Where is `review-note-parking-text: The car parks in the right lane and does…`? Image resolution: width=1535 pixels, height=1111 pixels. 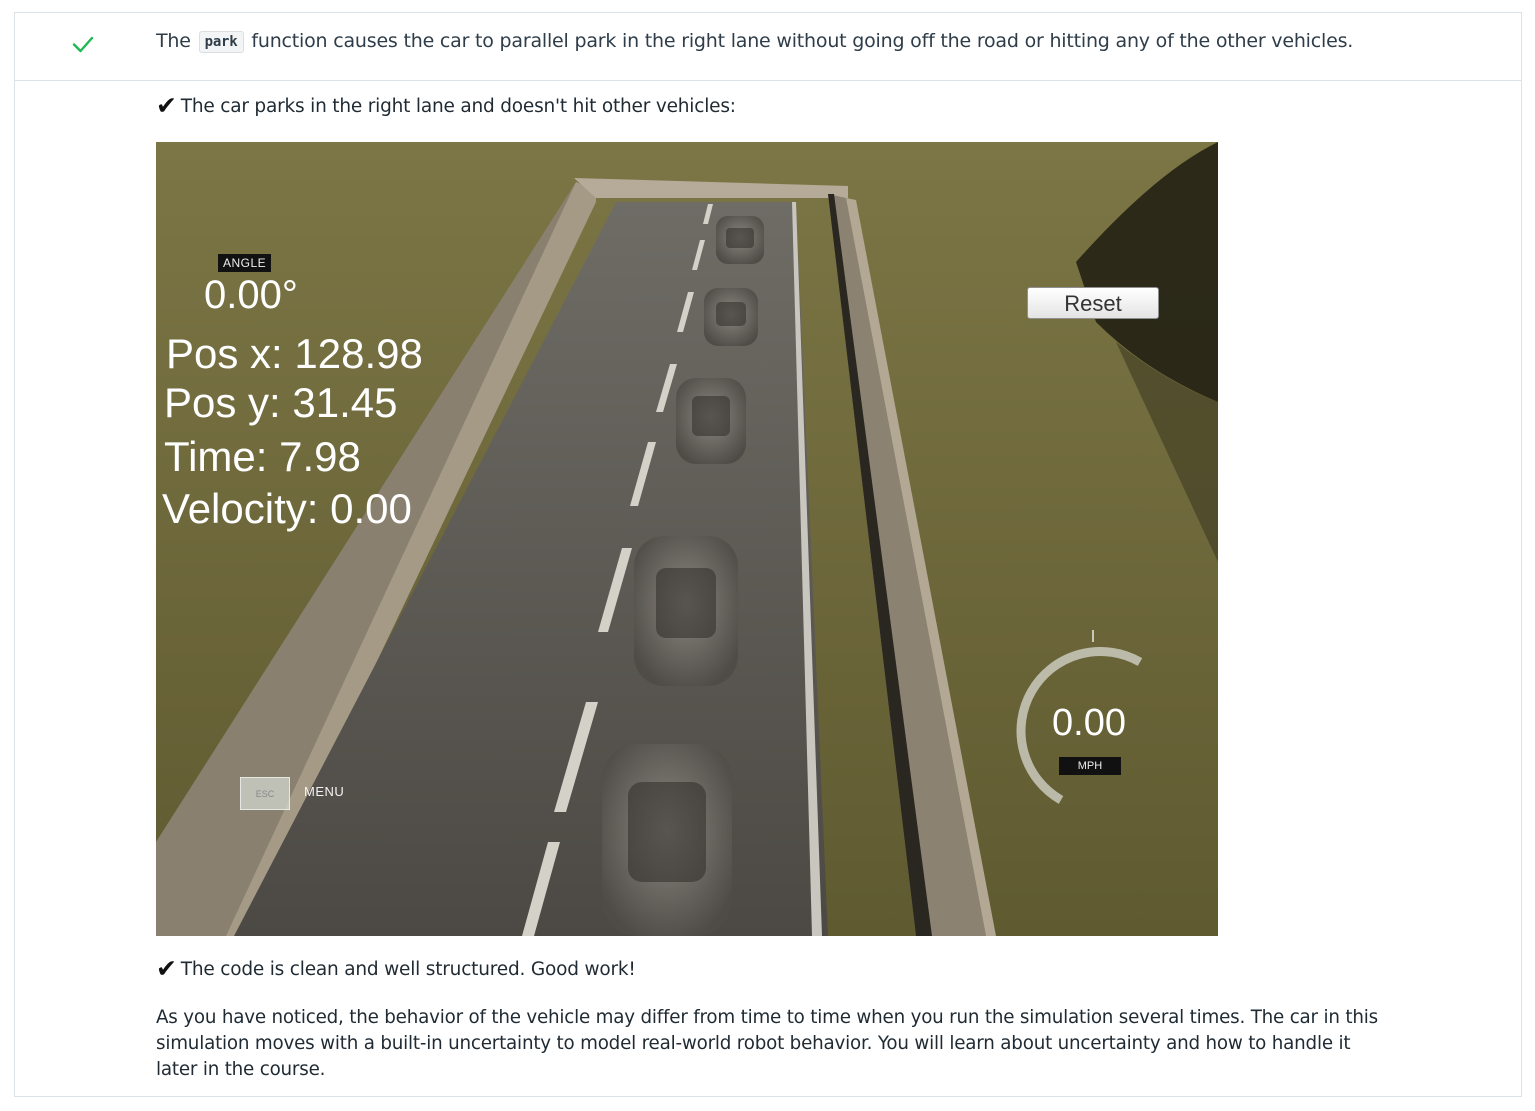 review-note-parking-text: The car parks in the right lane and does… is located at coordinates (458, 106).